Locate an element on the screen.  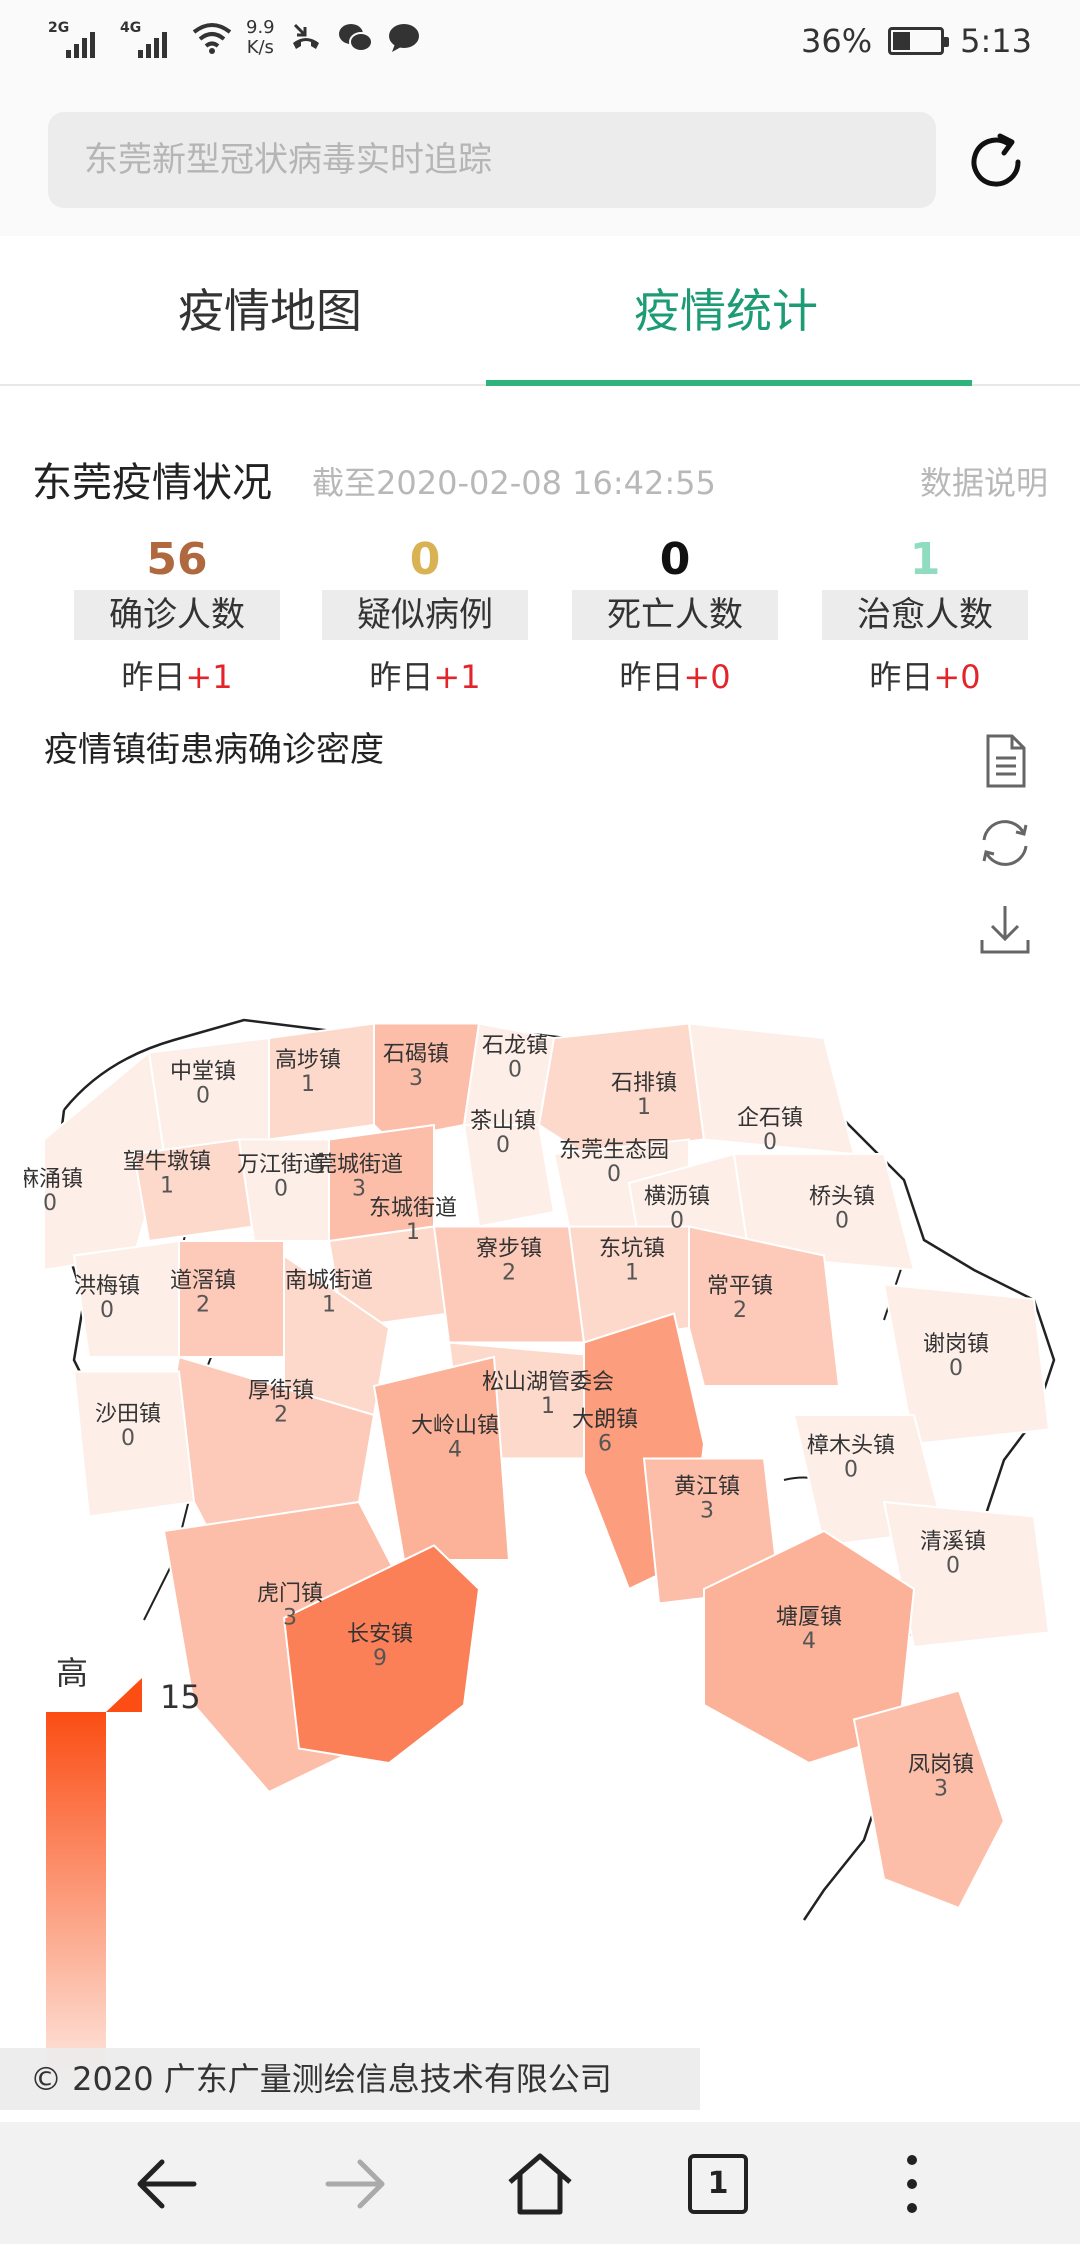
town-label: 石龙镇 is located at coordinates (515, 1046).